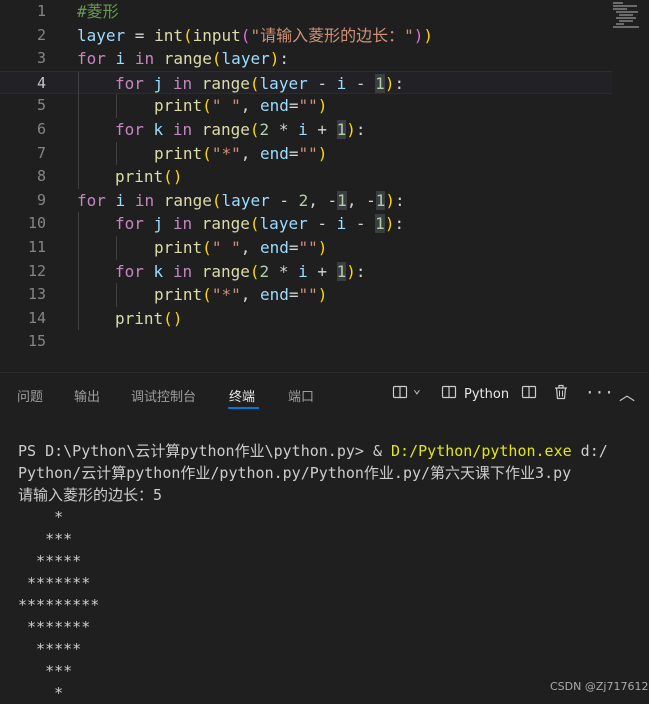 This screenshot has width=649, height=704. I want to click on line-number: 7, so click(41, 152).